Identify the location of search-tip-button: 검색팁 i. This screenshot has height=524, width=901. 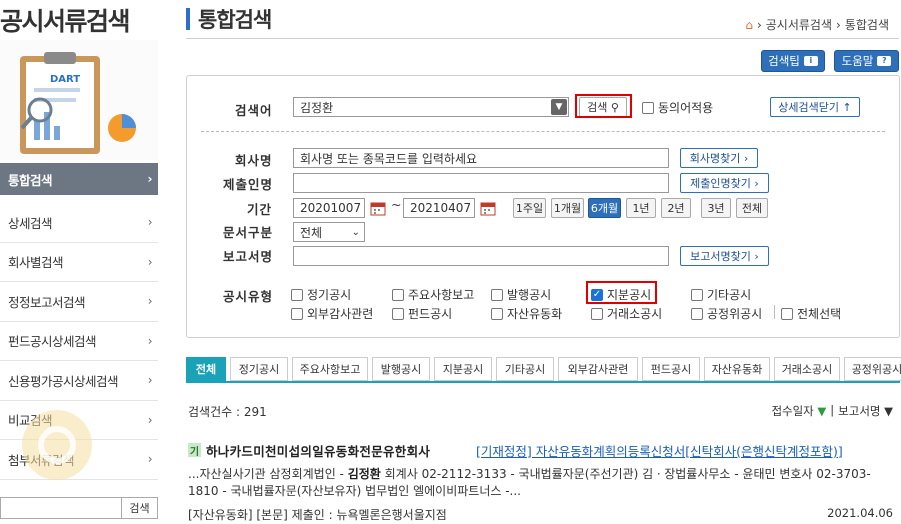
(793, 61).